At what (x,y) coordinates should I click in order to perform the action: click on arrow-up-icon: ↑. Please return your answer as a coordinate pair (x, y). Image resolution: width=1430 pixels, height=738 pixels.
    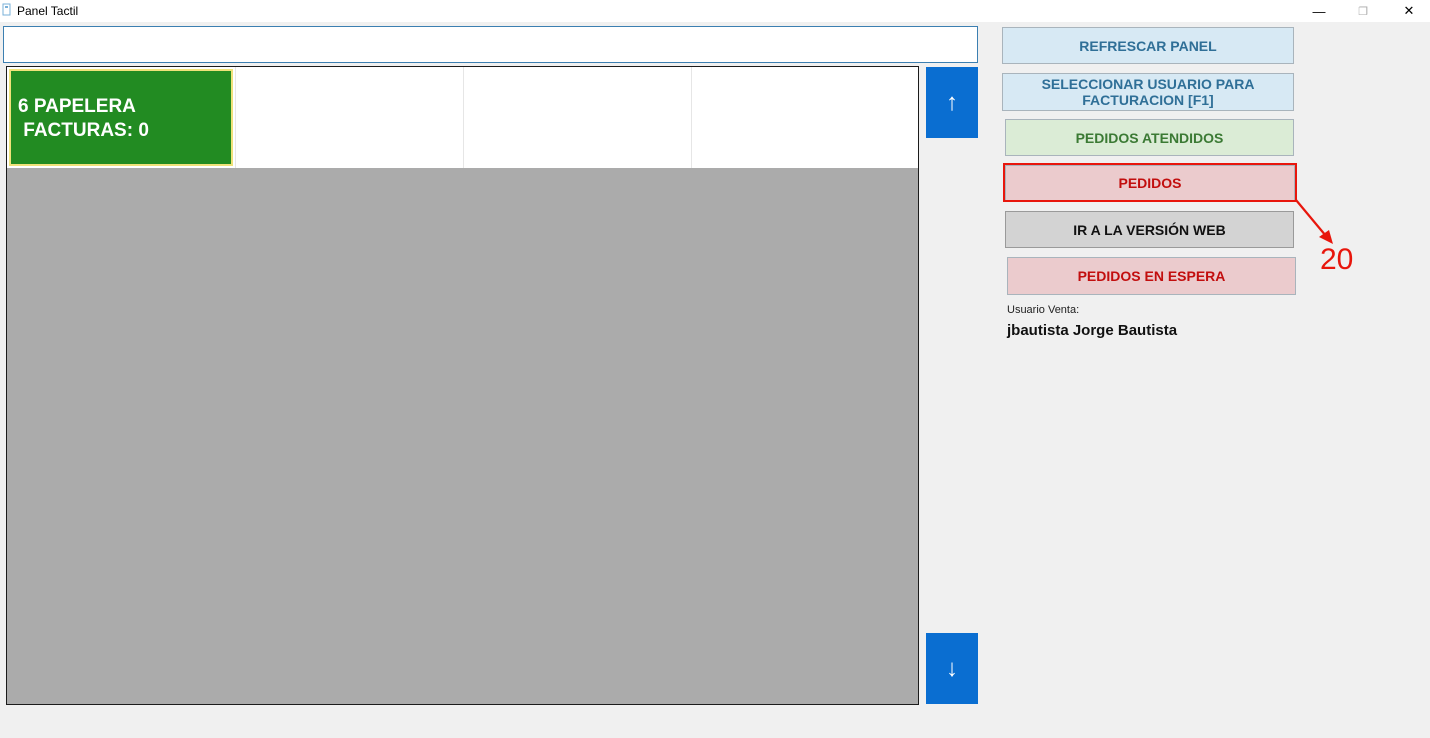
    Looking at the image, I should click on (952, 102).